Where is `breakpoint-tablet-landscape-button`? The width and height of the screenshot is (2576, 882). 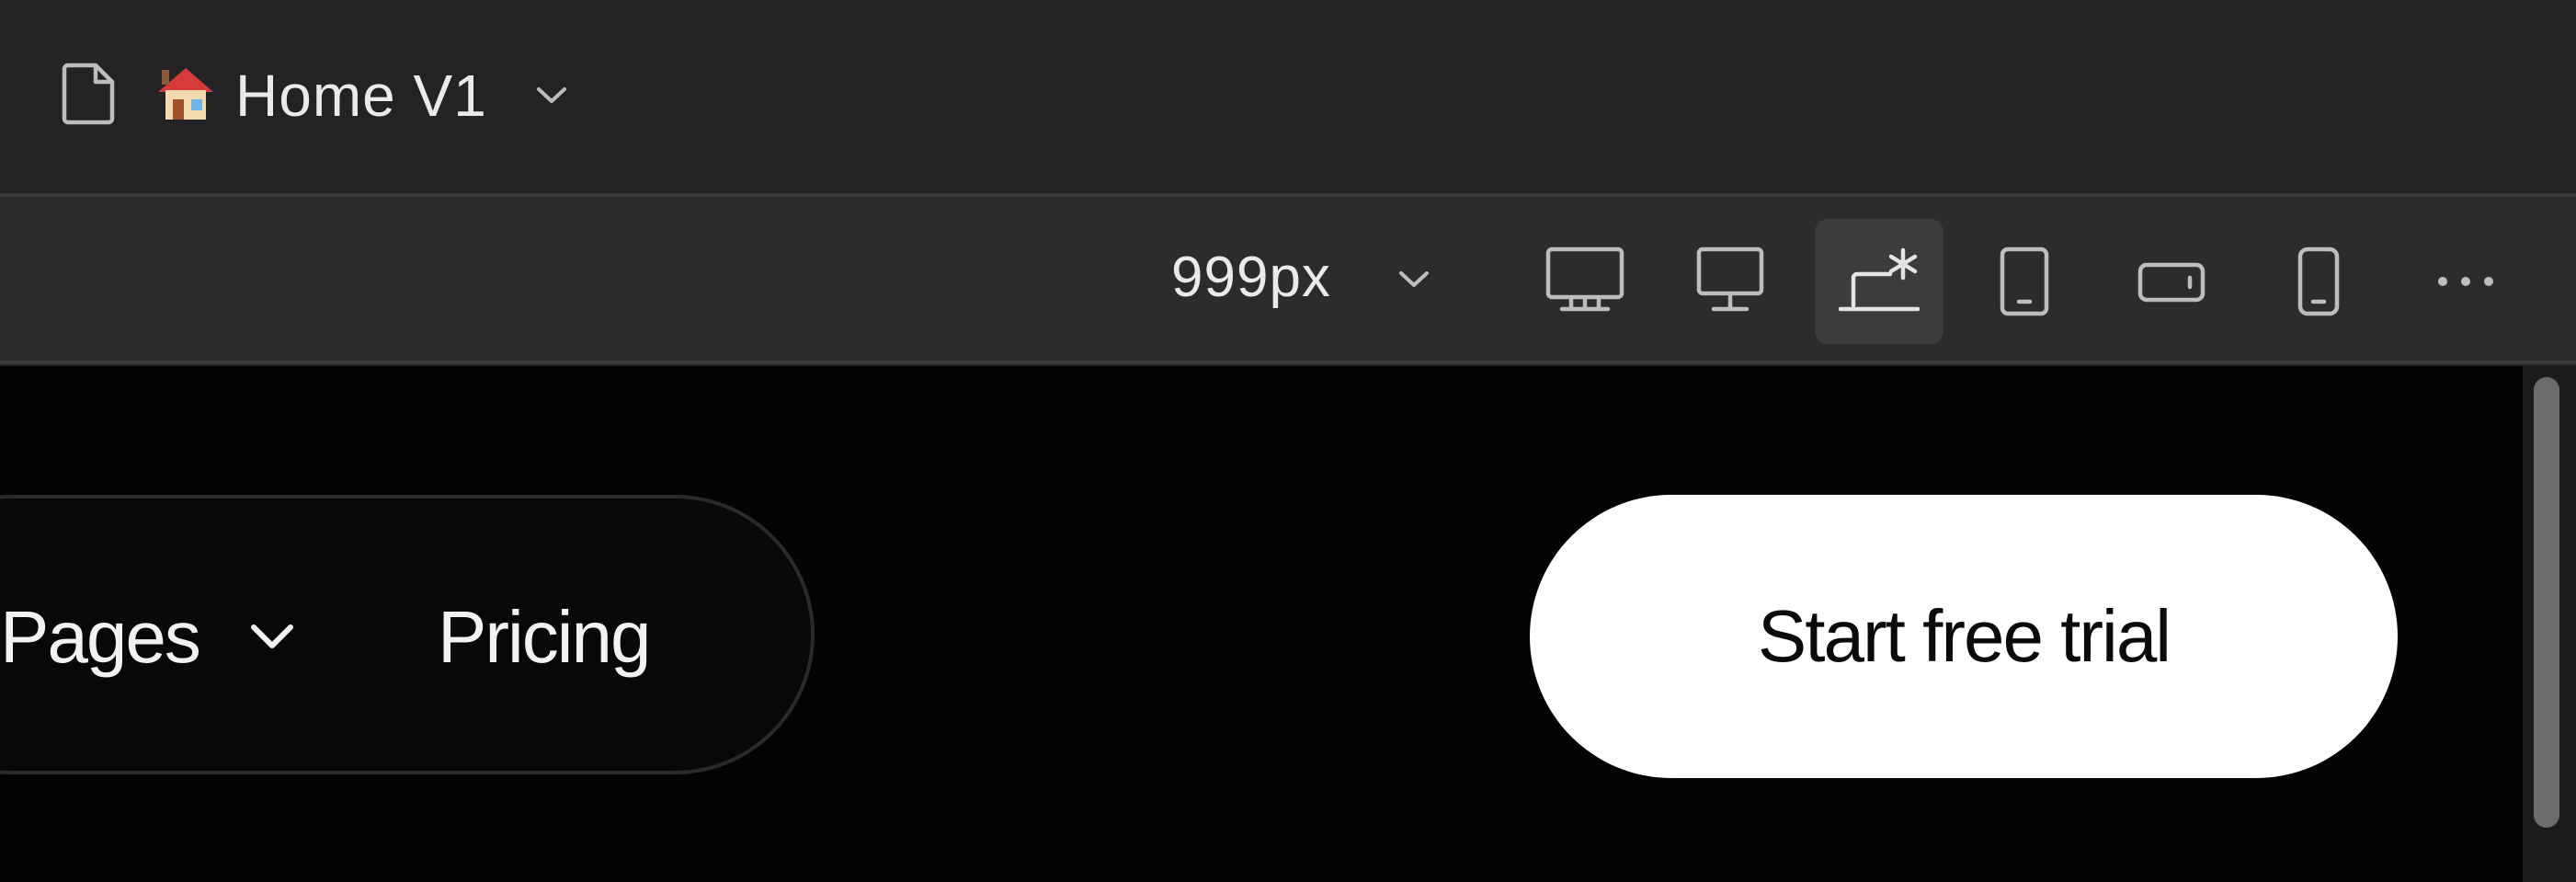 breakpoint-tablet-landscape-button is located at coordinates (2171, 281).